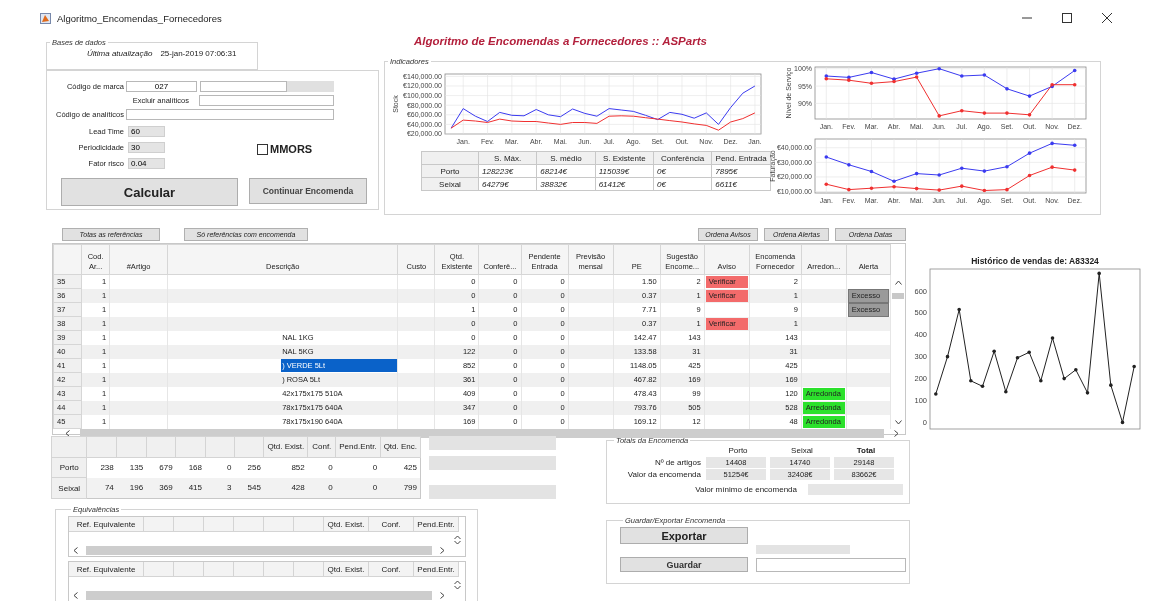  What do you see at coordinates (262, 149) in the screenshot?
I see `checkbox` at bounding box center [262, 149].